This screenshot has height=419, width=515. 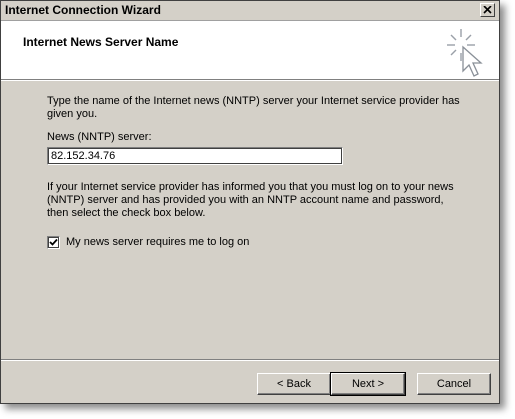 What do you see at coordinates (101, 42) in the screenshot?
I see `page-title: Internet News Server Name` at bounding box center [101, 42].